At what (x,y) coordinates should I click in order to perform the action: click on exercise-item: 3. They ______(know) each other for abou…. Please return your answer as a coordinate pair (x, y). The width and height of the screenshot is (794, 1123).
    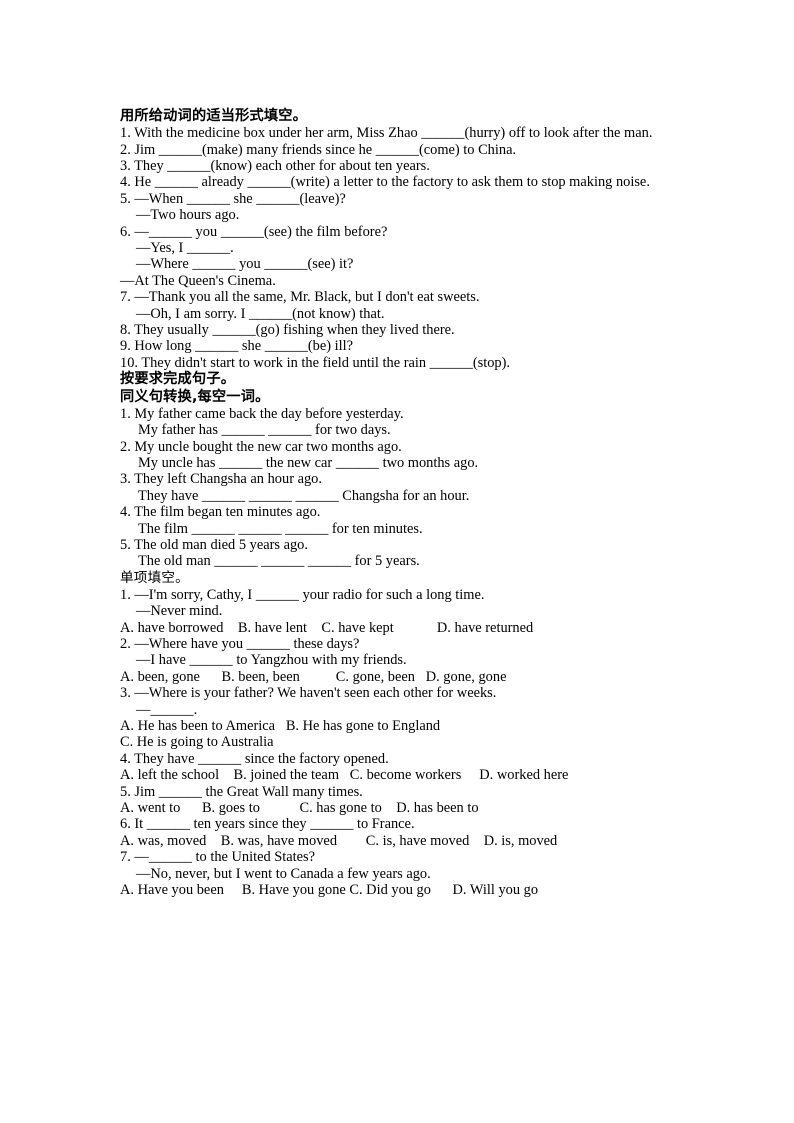
    Looking at the image, I should click on (275, 166).